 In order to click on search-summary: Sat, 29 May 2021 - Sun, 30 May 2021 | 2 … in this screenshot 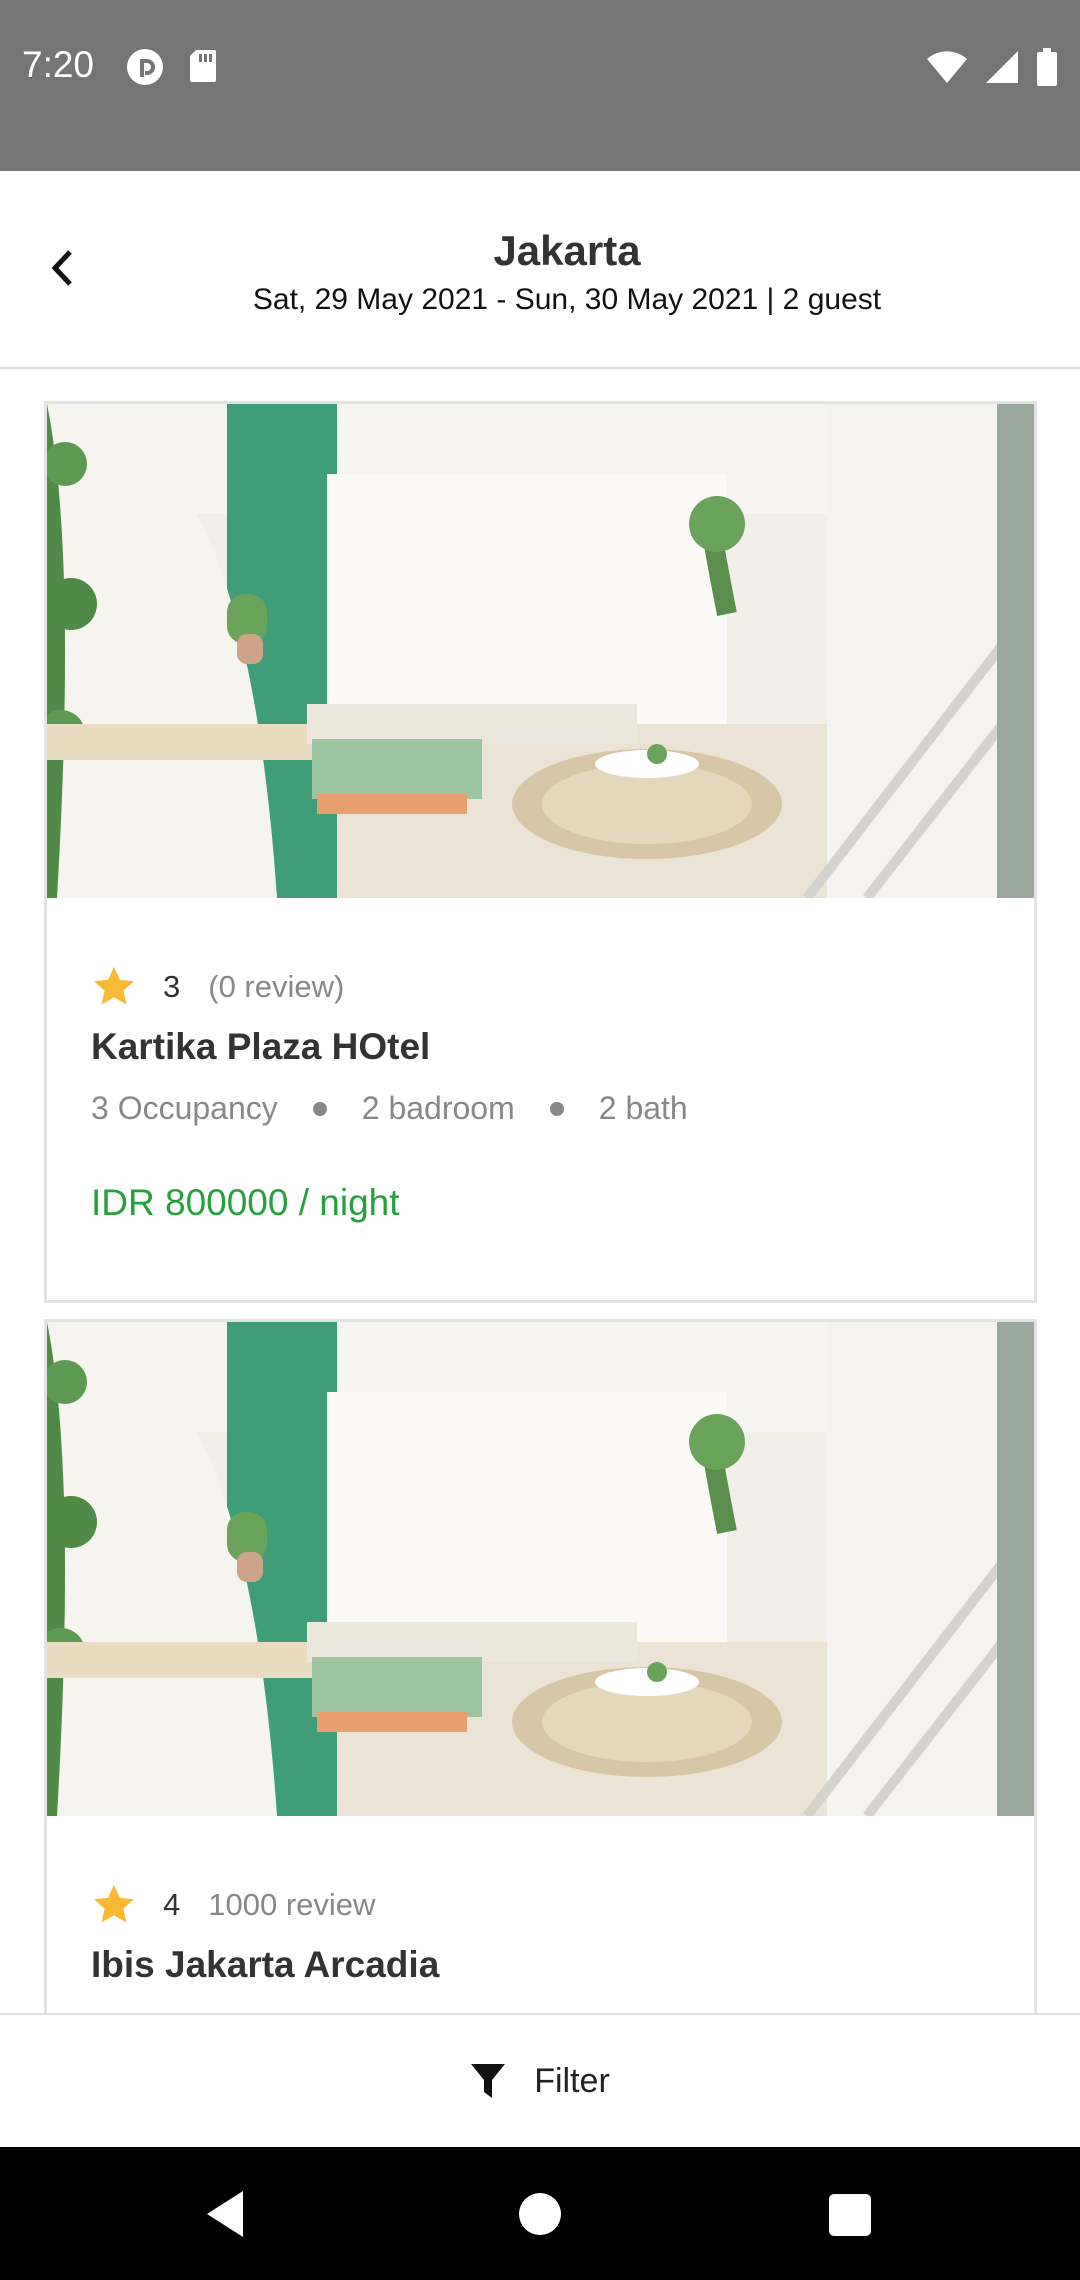, I will do `click(567, 299)`.